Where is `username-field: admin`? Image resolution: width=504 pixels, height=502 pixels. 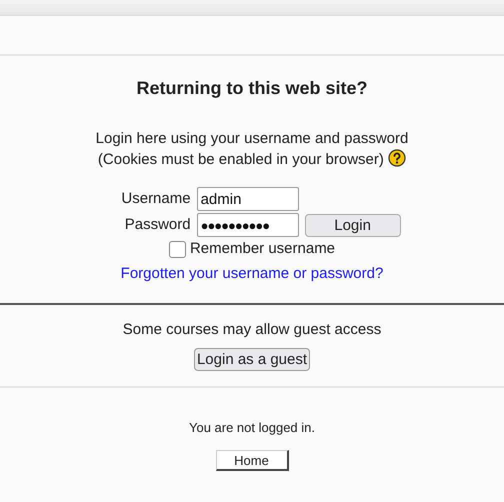 username-field: admin is located at coordinates (247, 199).